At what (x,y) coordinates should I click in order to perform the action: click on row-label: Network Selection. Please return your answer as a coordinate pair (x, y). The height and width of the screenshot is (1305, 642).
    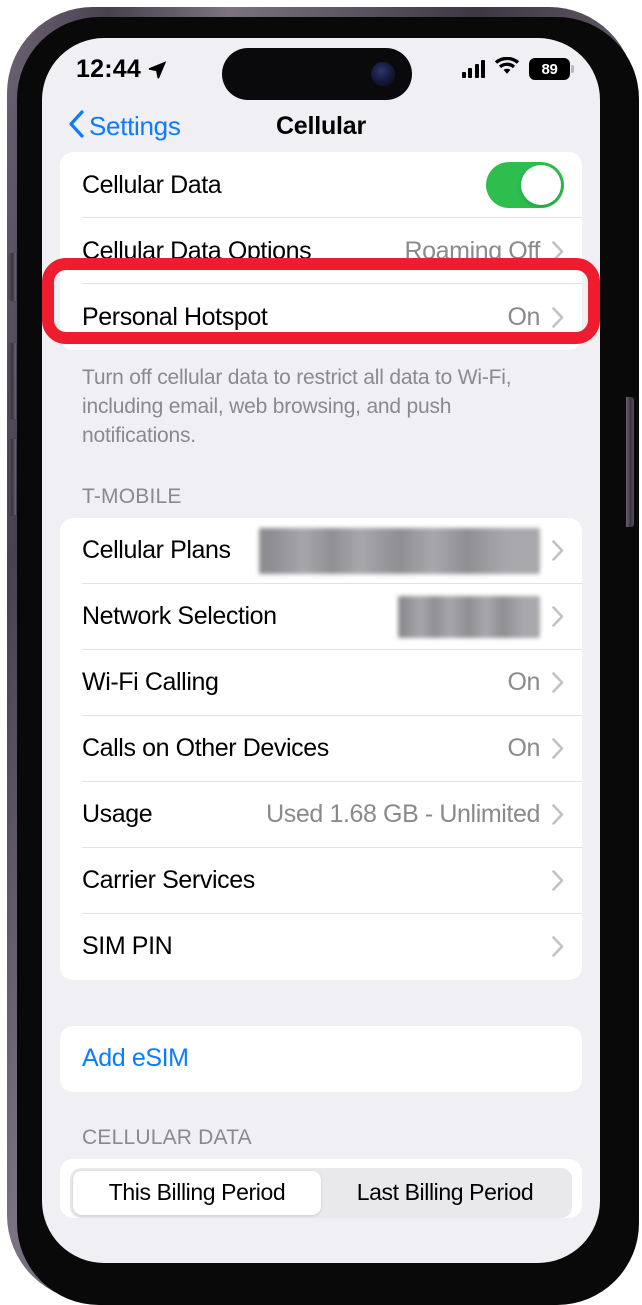
    Looking at the image, I should click on (179, 616).